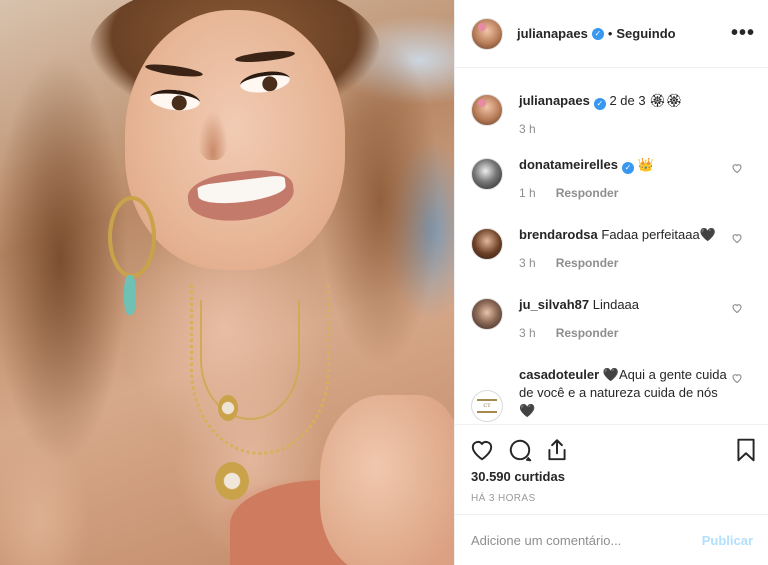 This screenshot has width=768, height=565. Describe the element at coordinates (232, 481) in the screenshot. I see `photo-medal` at that location.